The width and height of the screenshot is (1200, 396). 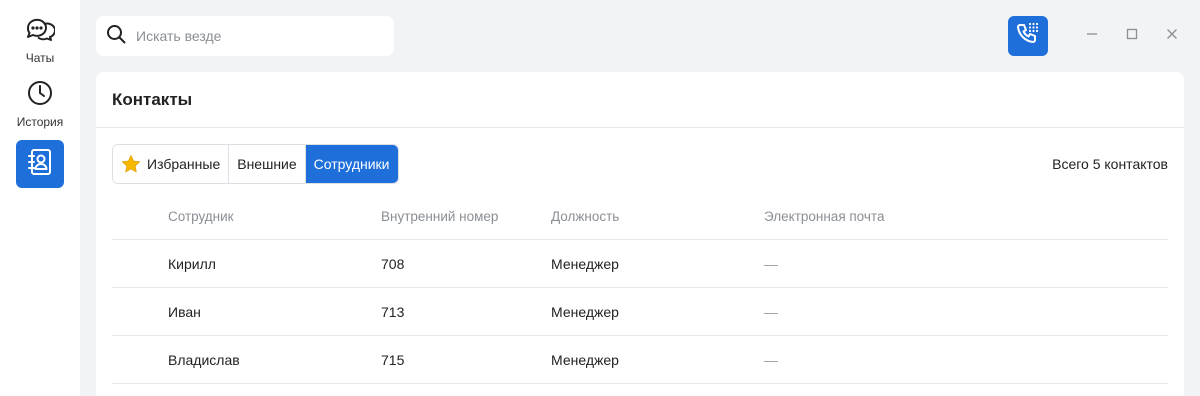 What do you see at coordinates (824, 216) in the screenshot?
I see `column-header-email: Электронная почта` at bounding box center [824, 216].